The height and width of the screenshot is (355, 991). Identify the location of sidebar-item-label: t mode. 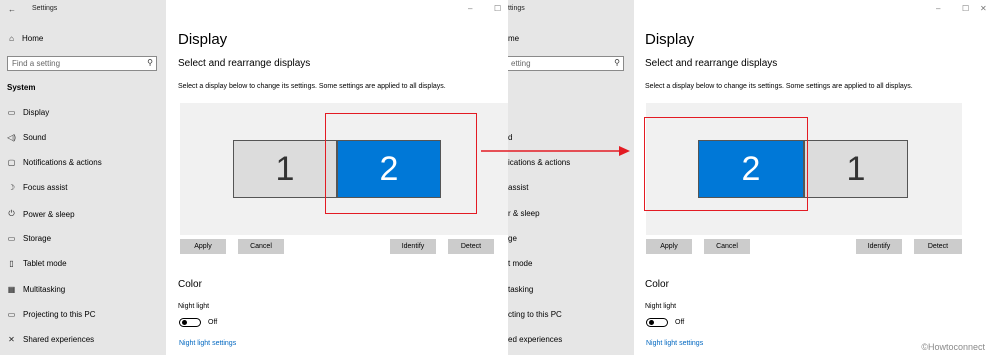
(520, 263).